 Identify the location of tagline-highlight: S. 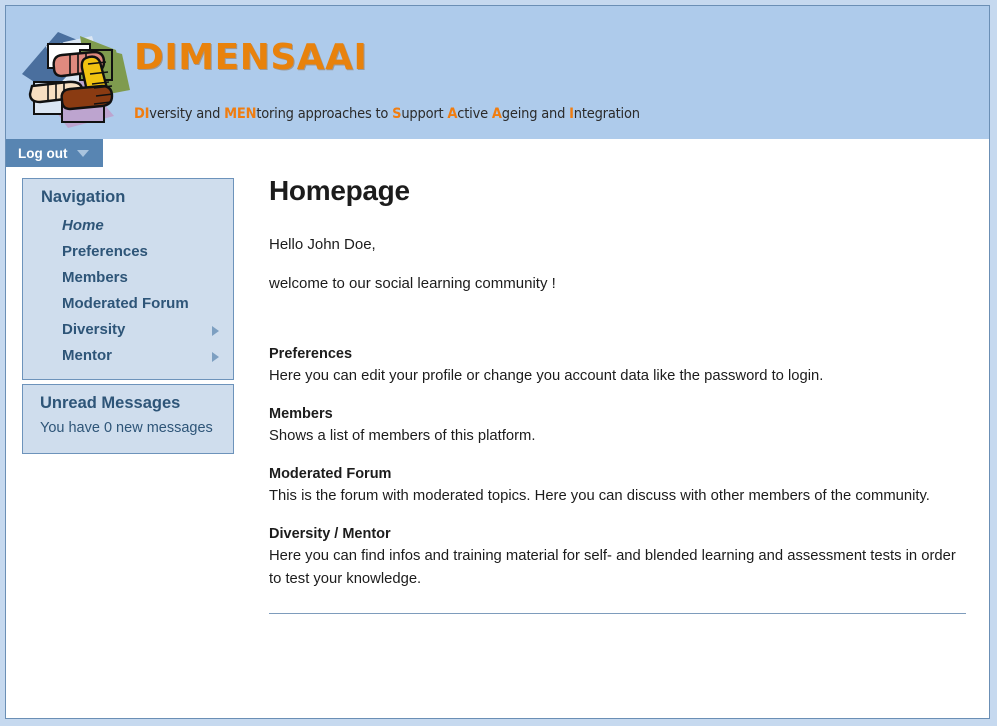
(397, 114).